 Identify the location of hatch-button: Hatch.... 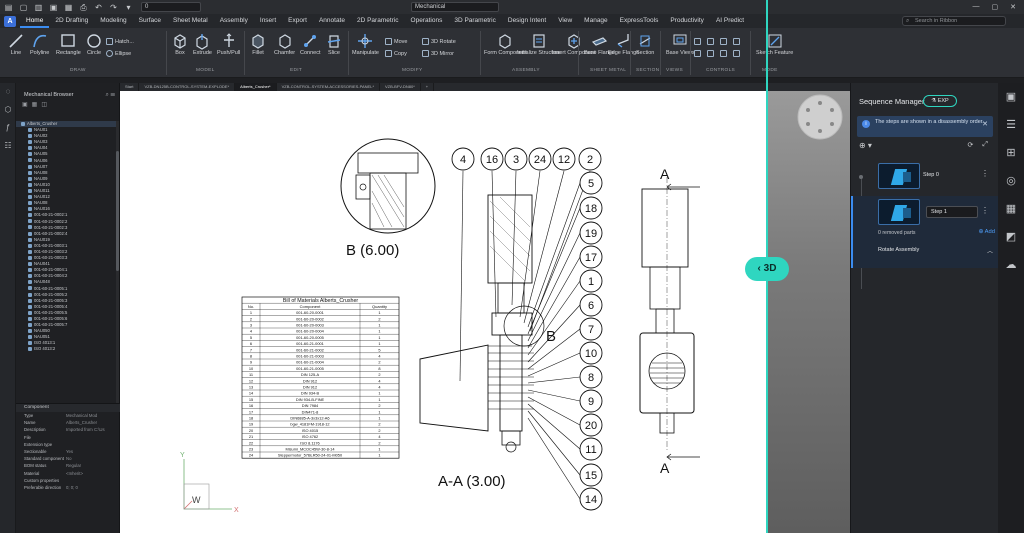
(120, 41).